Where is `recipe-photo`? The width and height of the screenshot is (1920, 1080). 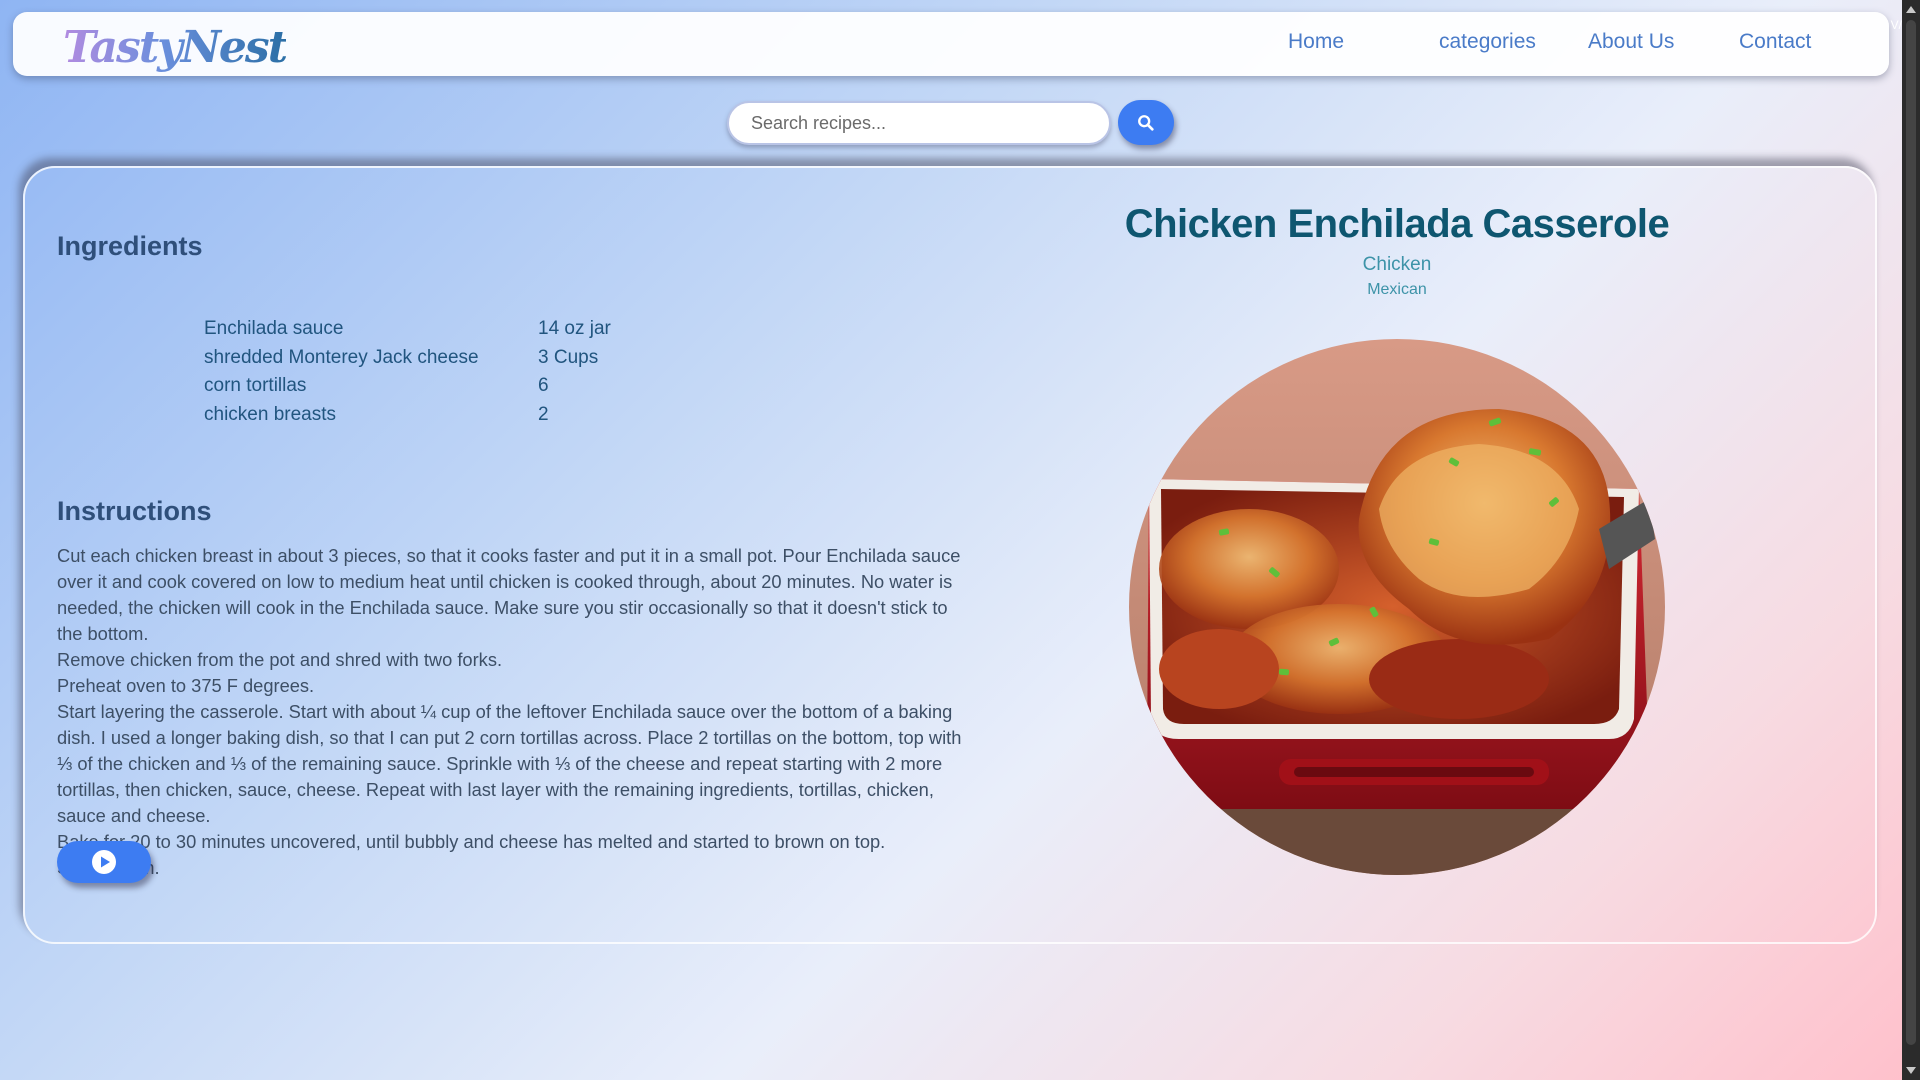 recipe-photo is located at coordinates (1397, 607).